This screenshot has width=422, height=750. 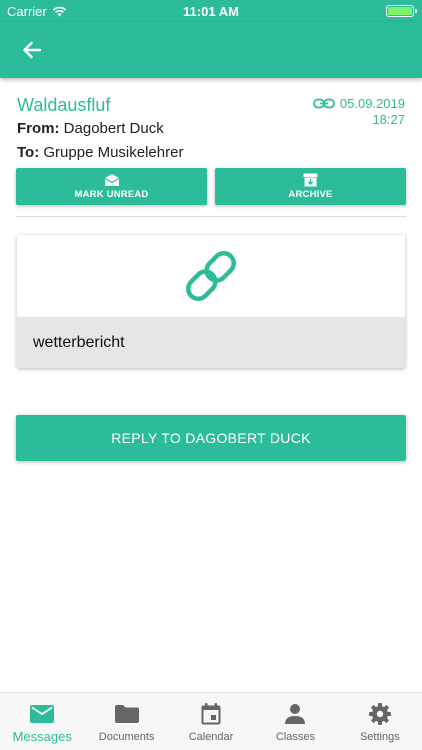 I want to click on status-time: 11:01 AM, so click(x=211, y=11).